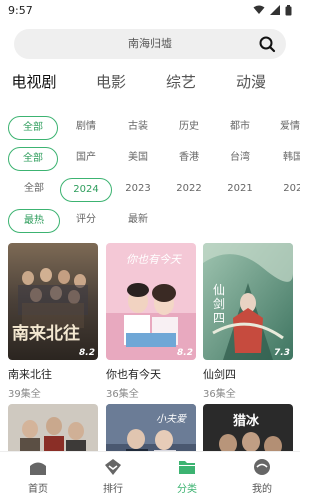 The width and height of the screenshot is (320, 500). I want to click on video-card: 仙剑四 7.3 仙剑四 36集全, so click(248, 321).